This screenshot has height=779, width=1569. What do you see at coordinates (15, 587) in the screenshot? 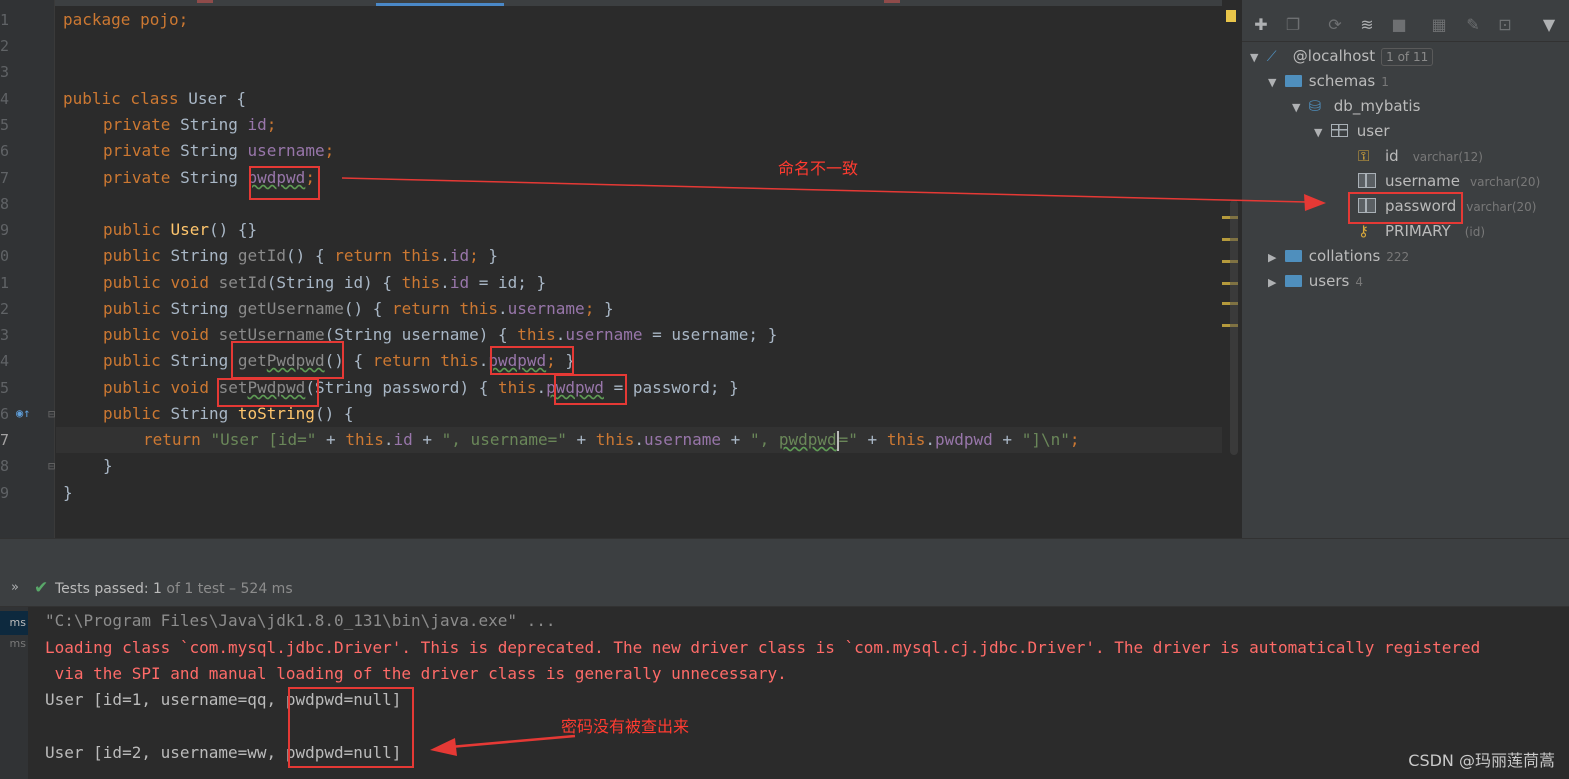
I see `expand-chevron-icon: »` at bounding box center [15, 587].